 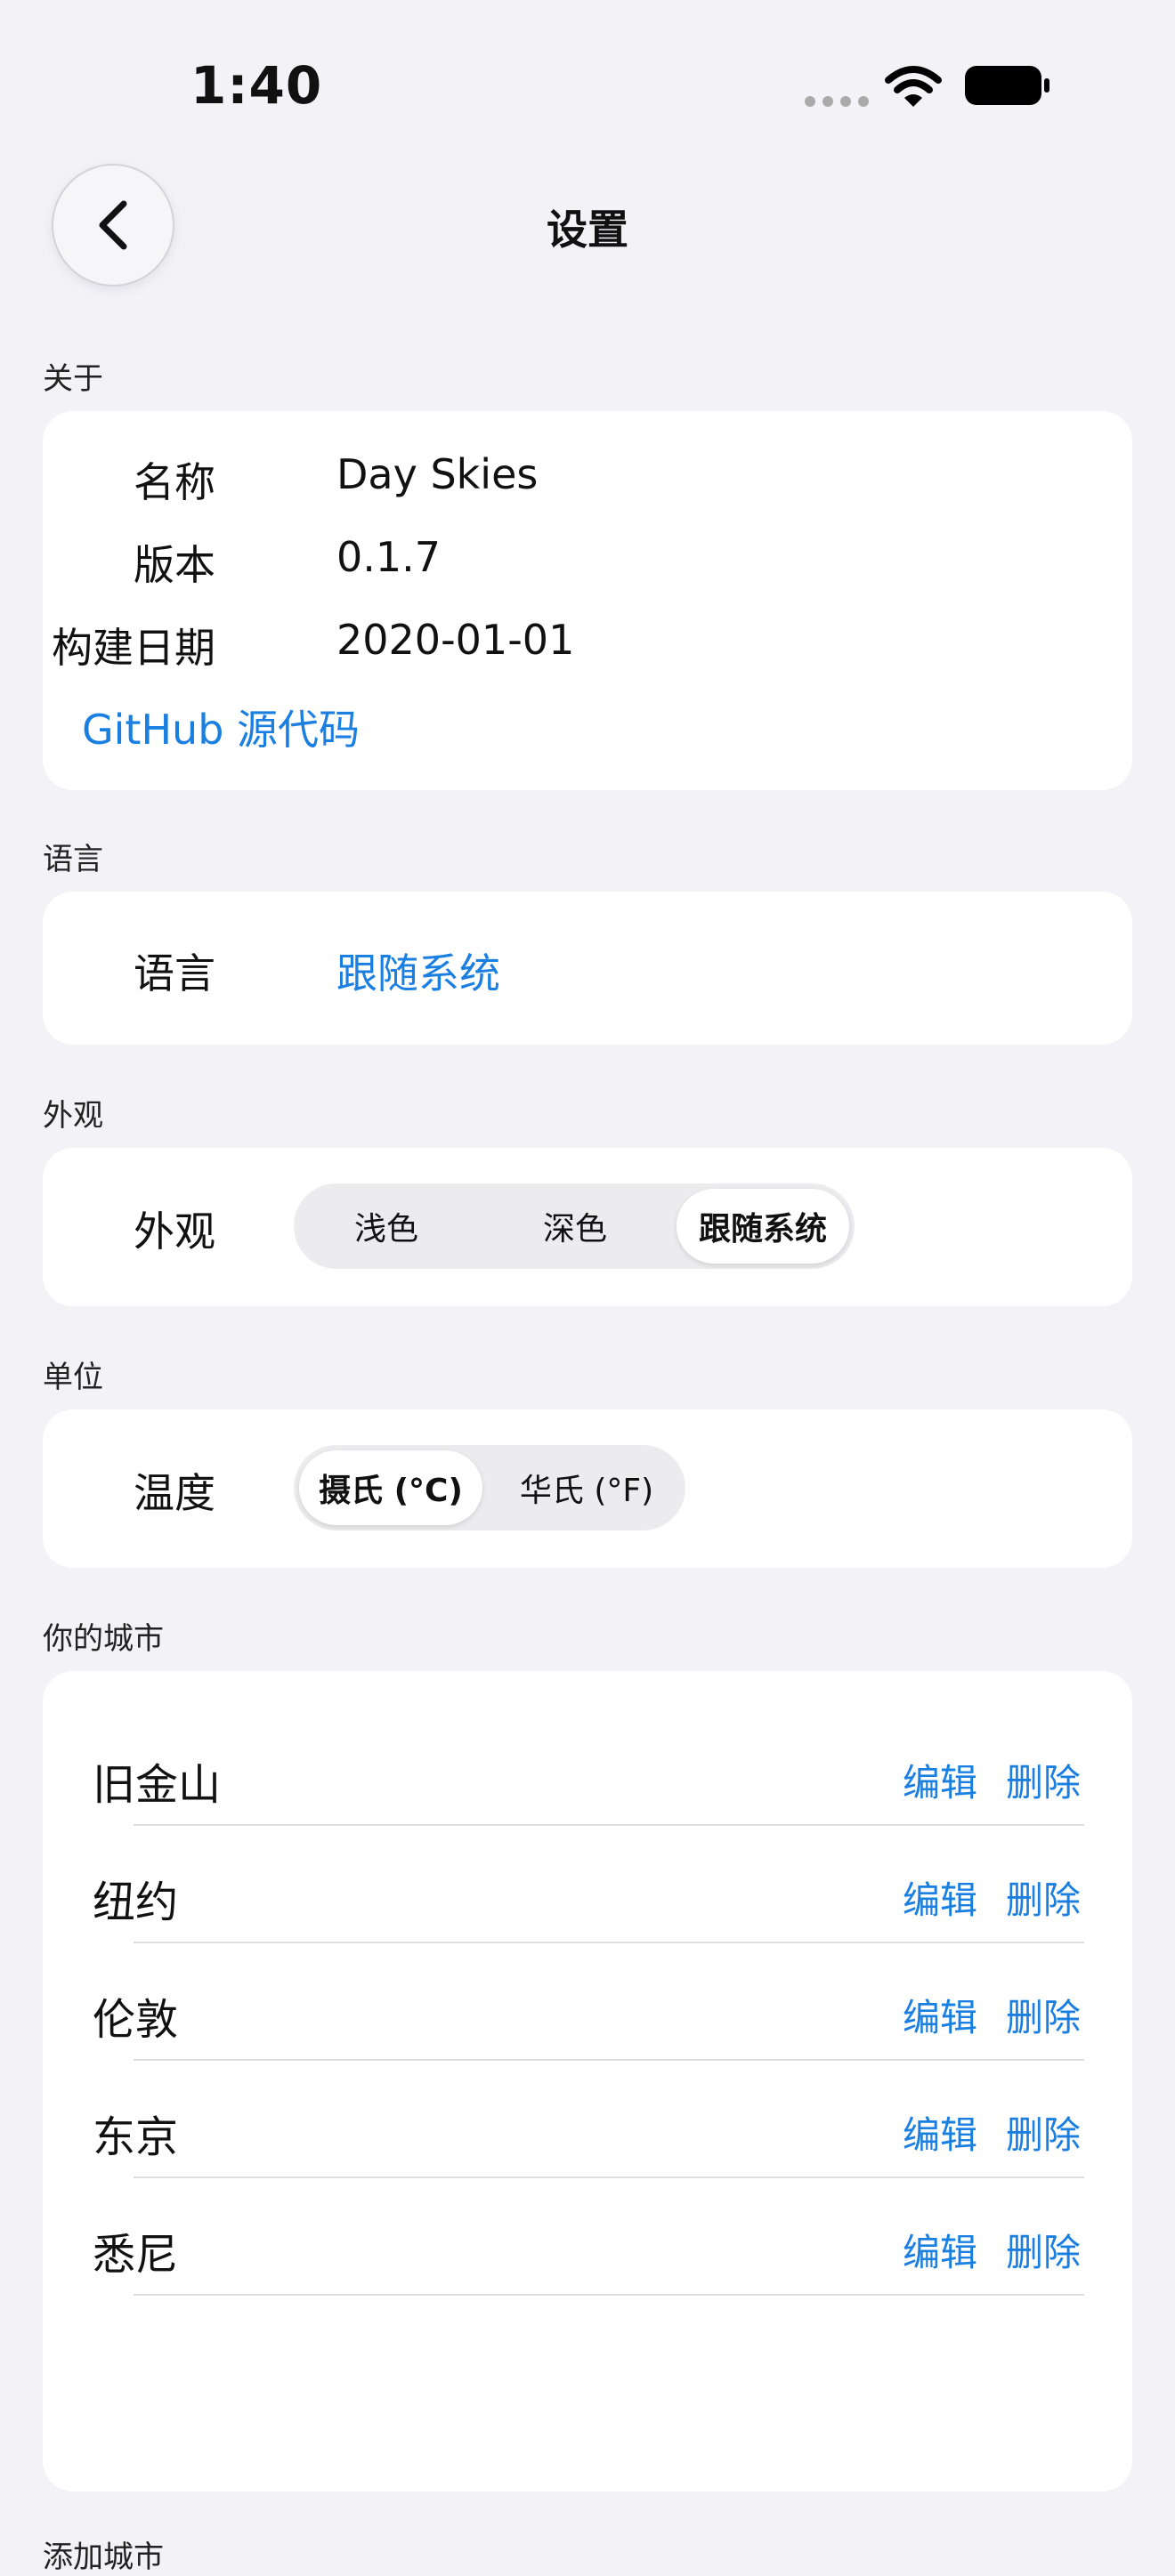 What do you see at coordinates (175, 1231) in the screenshot?
I see `appearance-label: 外观` at bounding box center [175, 1231].